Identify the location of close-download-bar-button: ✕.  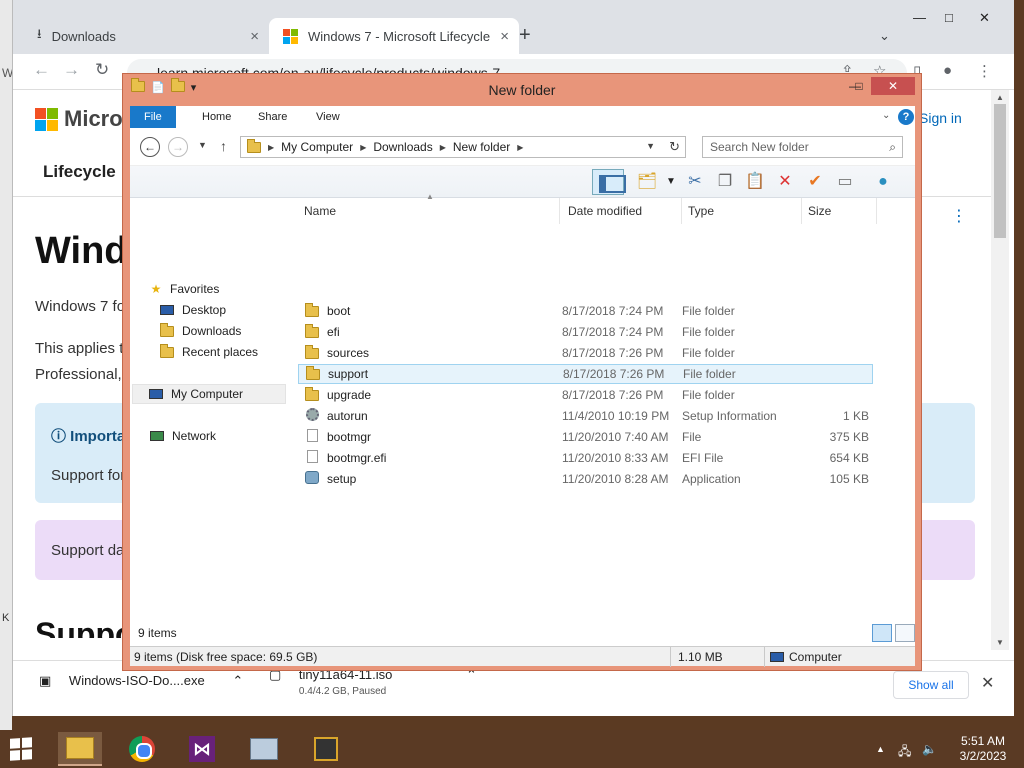
(987, 683).